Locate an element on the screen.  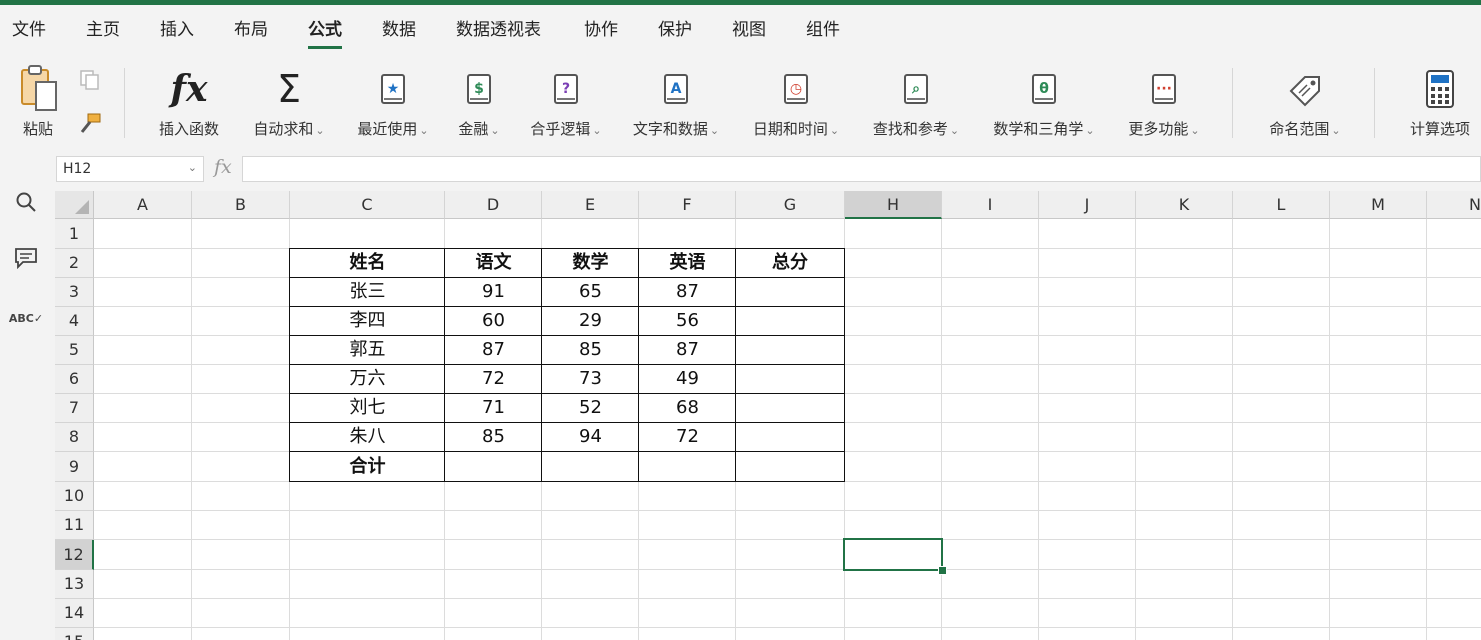
row-header-12: 12 is located at coordinates (74, 555).